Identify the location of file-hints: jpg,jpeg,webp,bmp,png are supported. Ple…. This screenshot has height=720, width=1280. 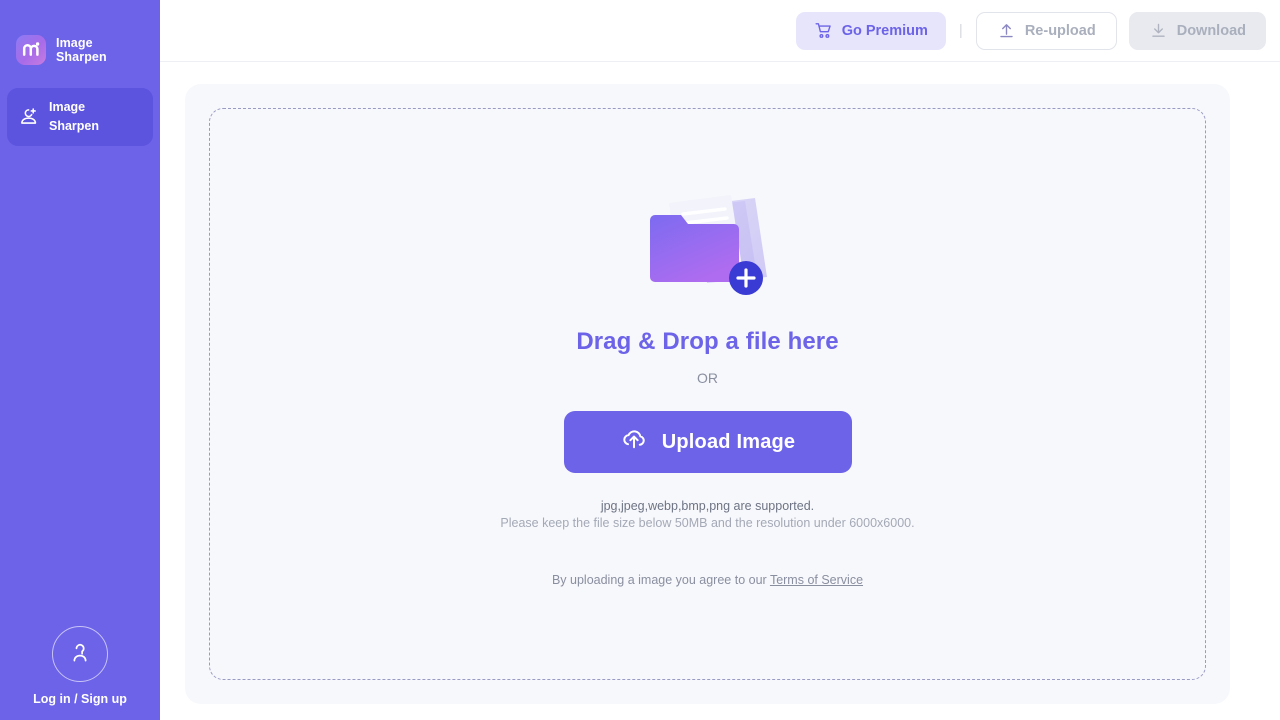
(707, 515).